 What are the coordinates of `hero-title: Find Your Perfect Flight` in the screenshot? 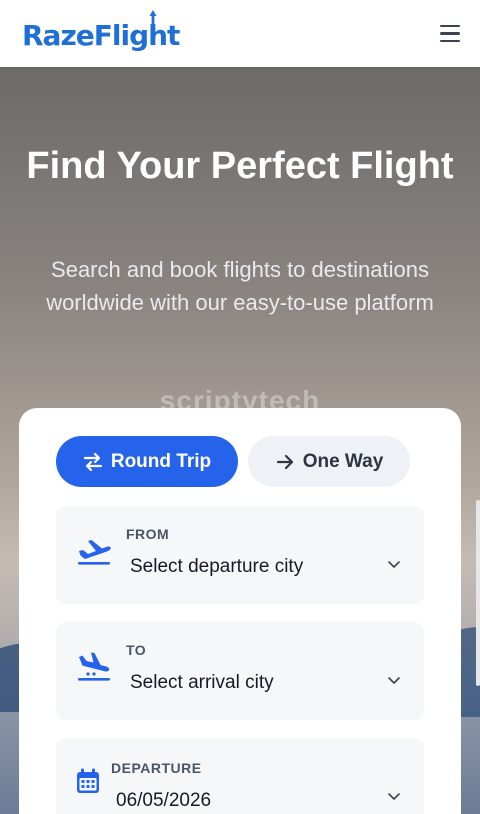 It's located at (240, 166).